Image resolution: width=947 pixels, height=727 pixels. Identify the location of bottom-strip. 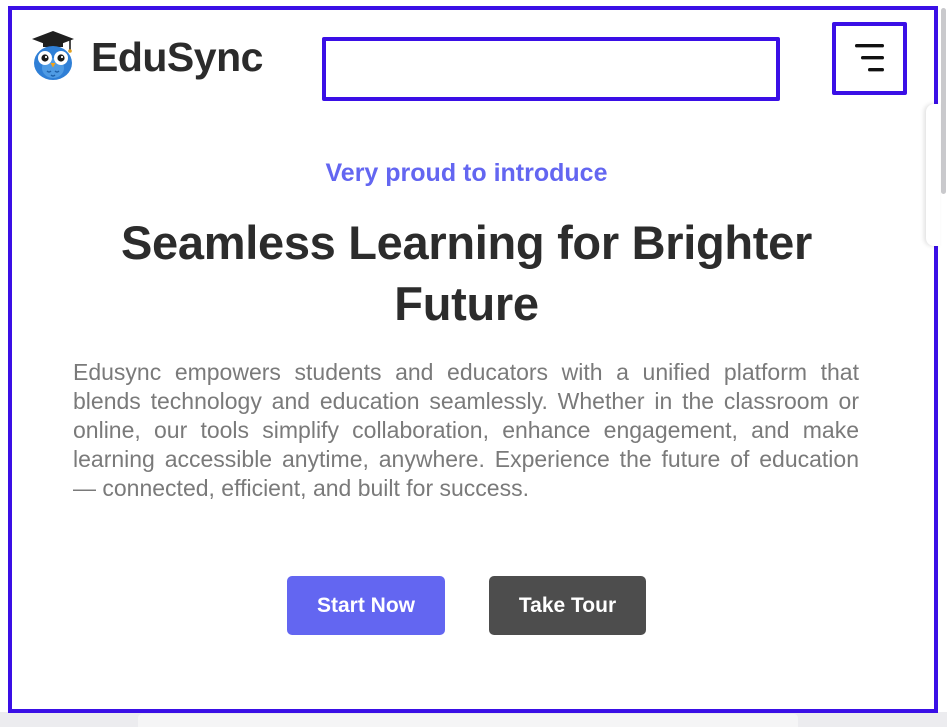
(473, 719).